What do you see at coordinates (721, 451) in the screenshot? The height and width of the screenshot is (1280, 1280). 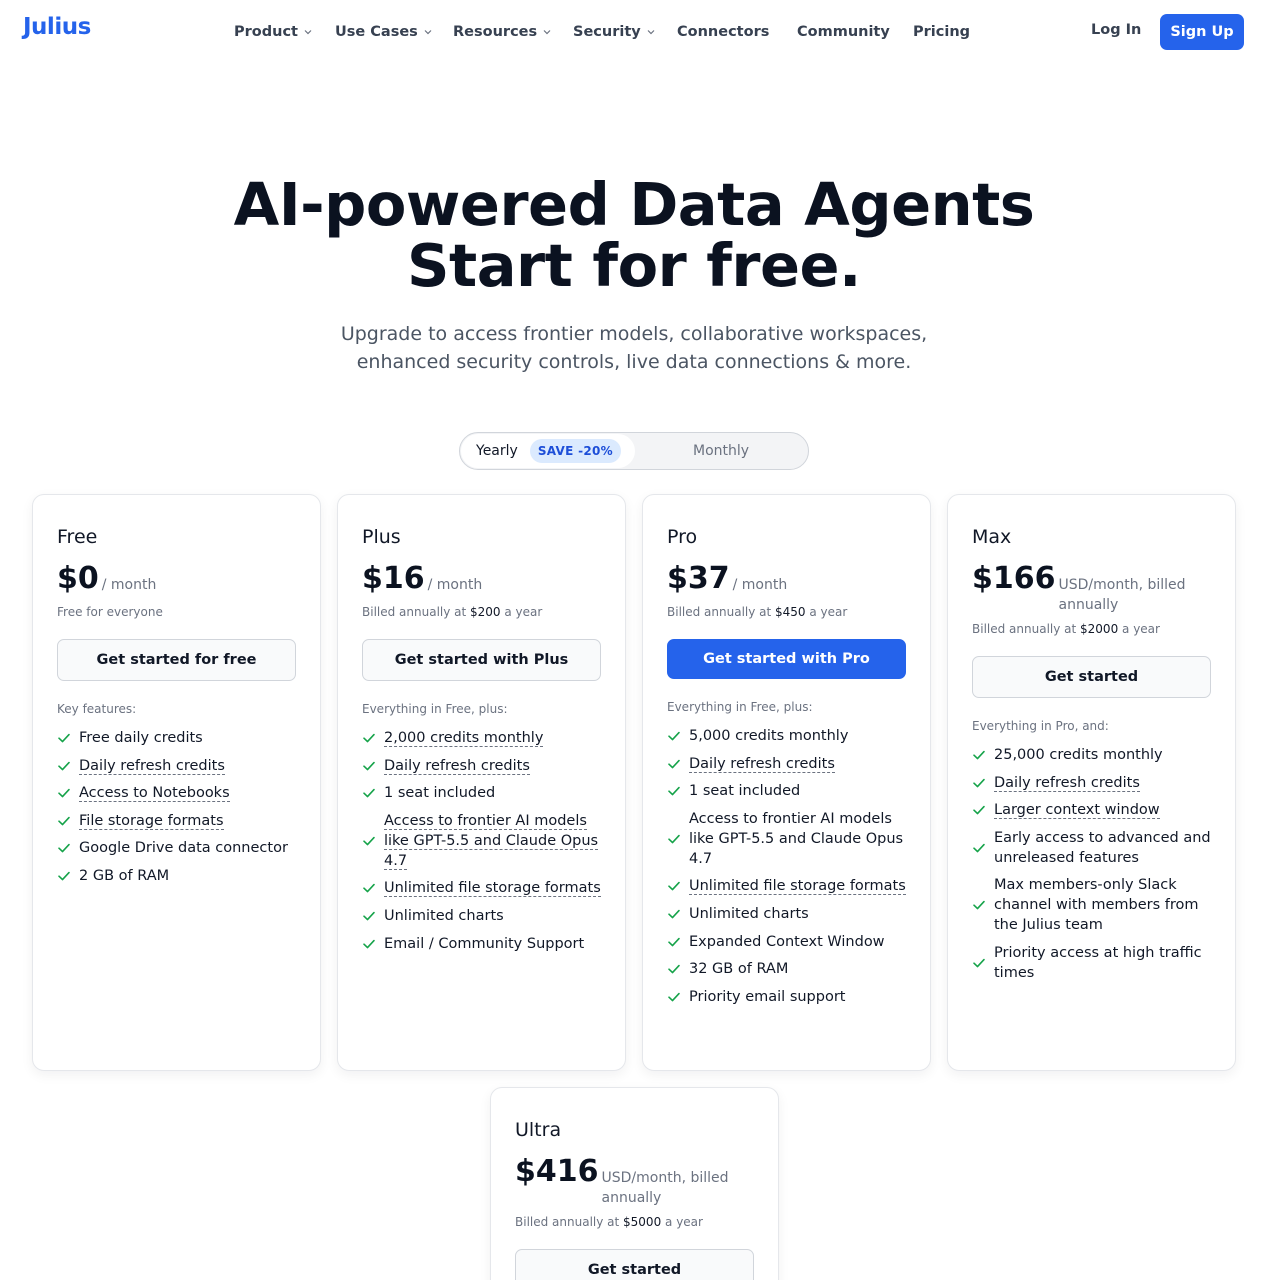 I see `billing-option-monthly: Monthly` at bounding box center [721, 451].